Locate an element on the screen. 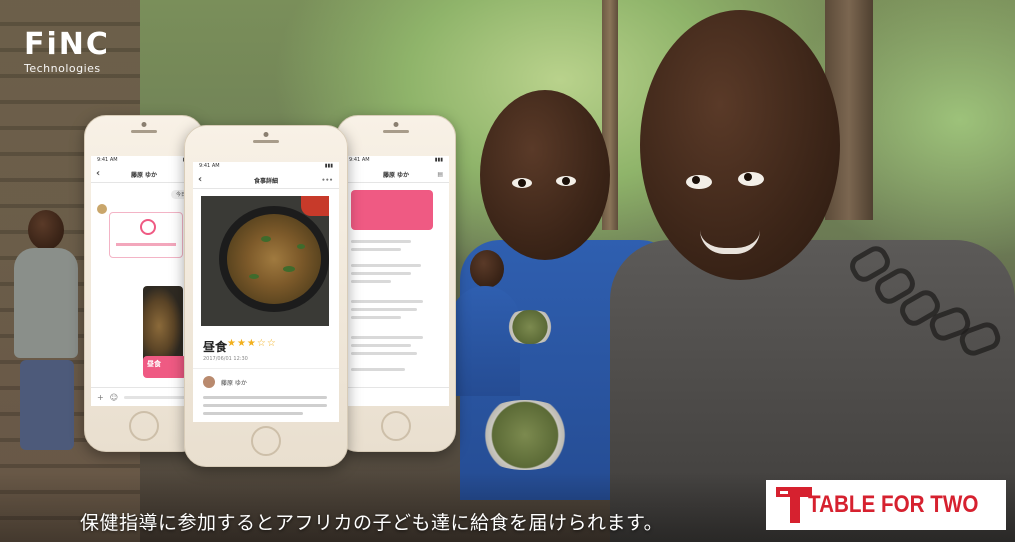  caption-text: 保健指導に参加するとアフリカの子ども達に給食を届けられます。 is located at coordinates (372, 523).